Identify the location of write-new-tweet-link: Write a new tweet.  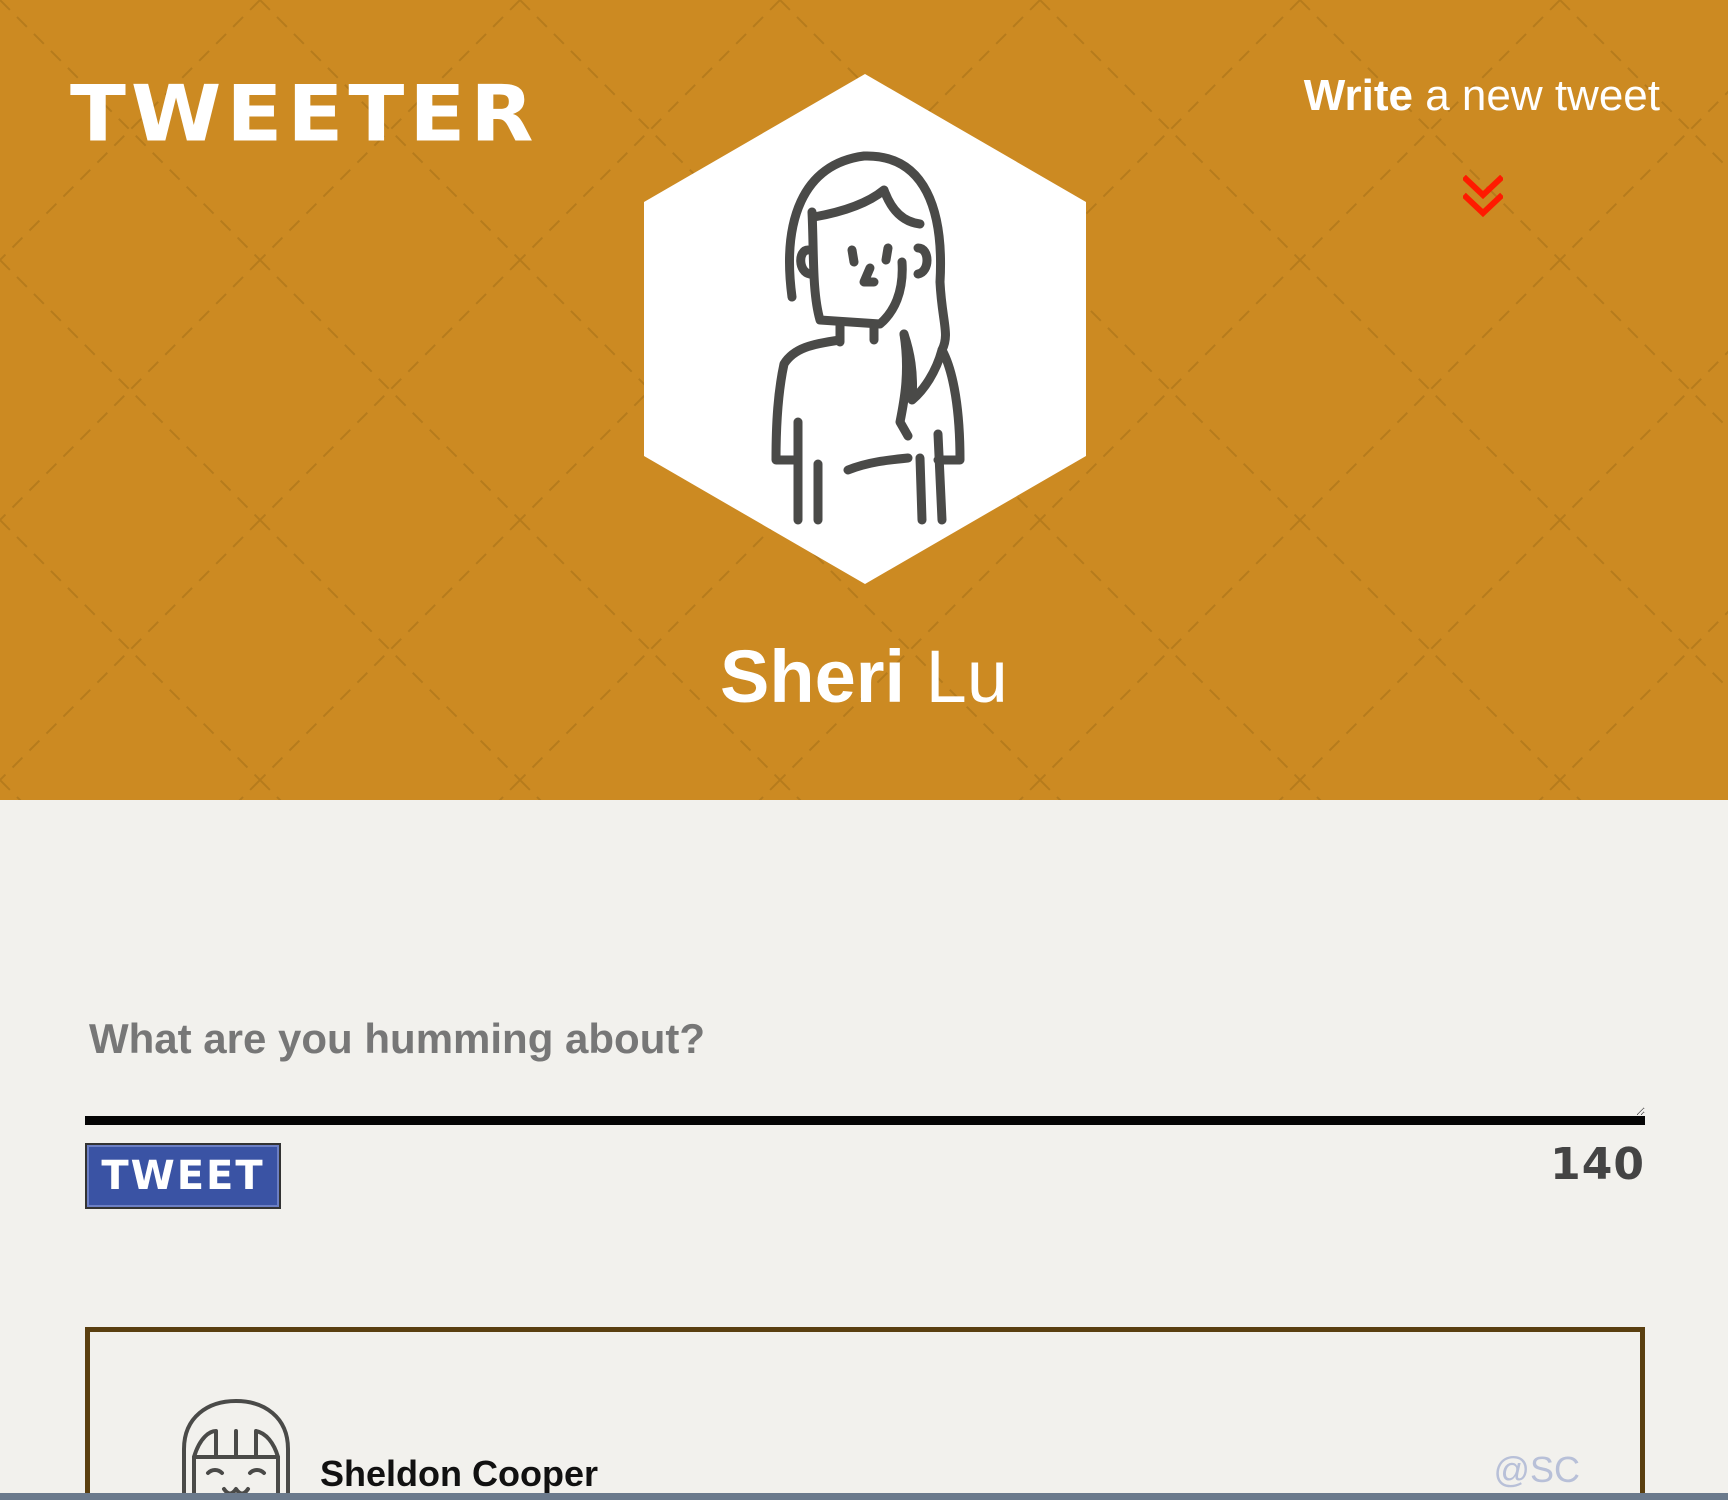
(1482, 96).